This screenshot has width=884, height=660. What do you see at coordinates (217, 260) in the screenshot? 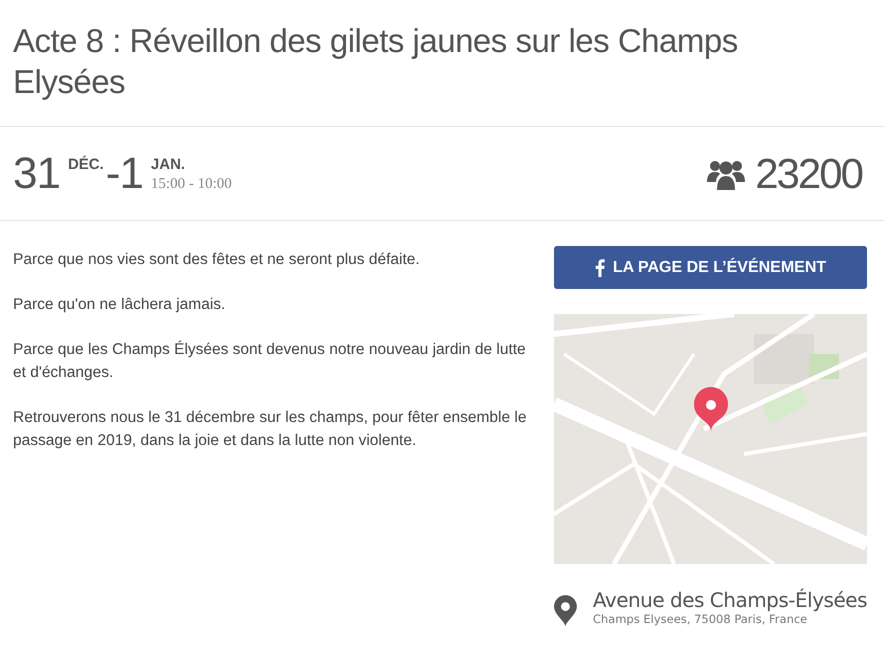
I see `description-paragraph: Parce que nos vies sont des fêtes et ne seront plus défaite.` at bounding box center [217, 260].